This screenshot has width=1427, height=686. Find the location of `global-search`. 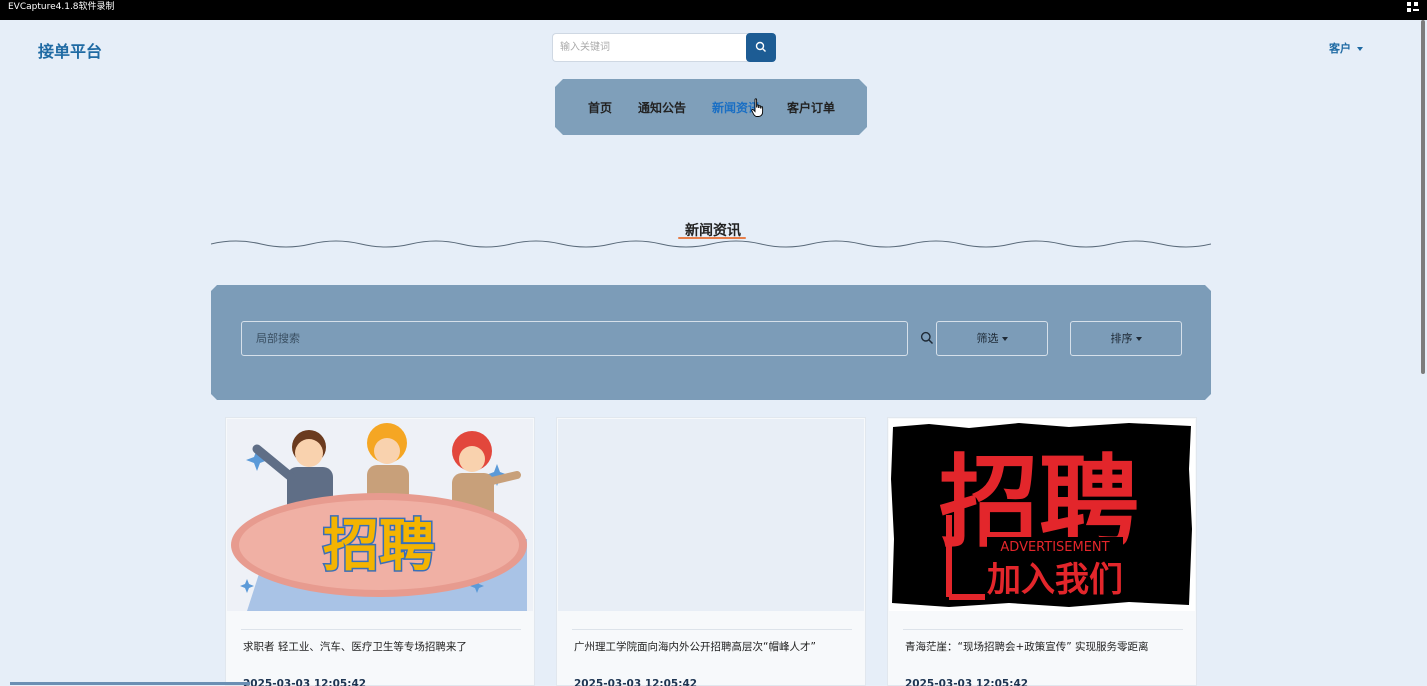

global-search is located at coordinates (664, 47).